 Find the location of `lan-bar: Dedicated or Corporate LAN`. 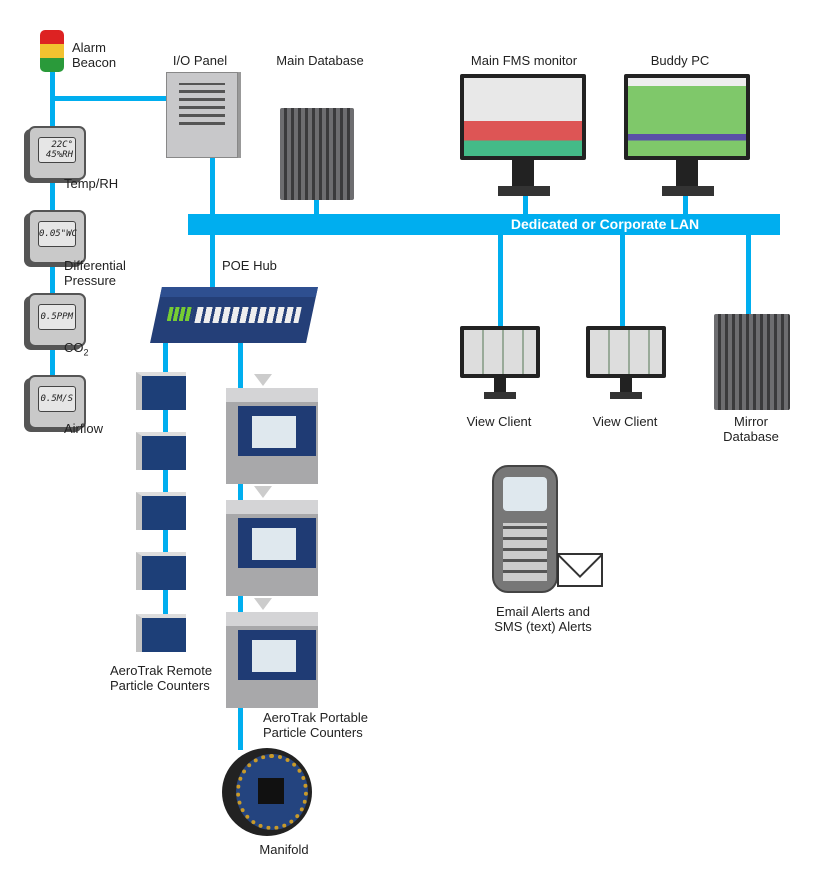

lan-bar: Dedicated or Corporate LAN is located at coordinates (484, 224).